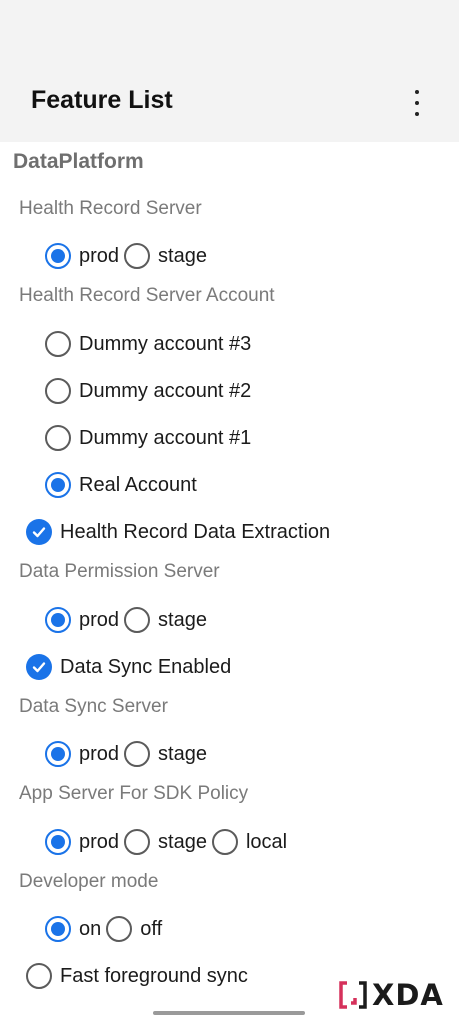  What do you see at coordinates (119, 571) in the screenshot?
I see `data-permission-server-label: Data Permission Server` at bounding box center [119, 571].